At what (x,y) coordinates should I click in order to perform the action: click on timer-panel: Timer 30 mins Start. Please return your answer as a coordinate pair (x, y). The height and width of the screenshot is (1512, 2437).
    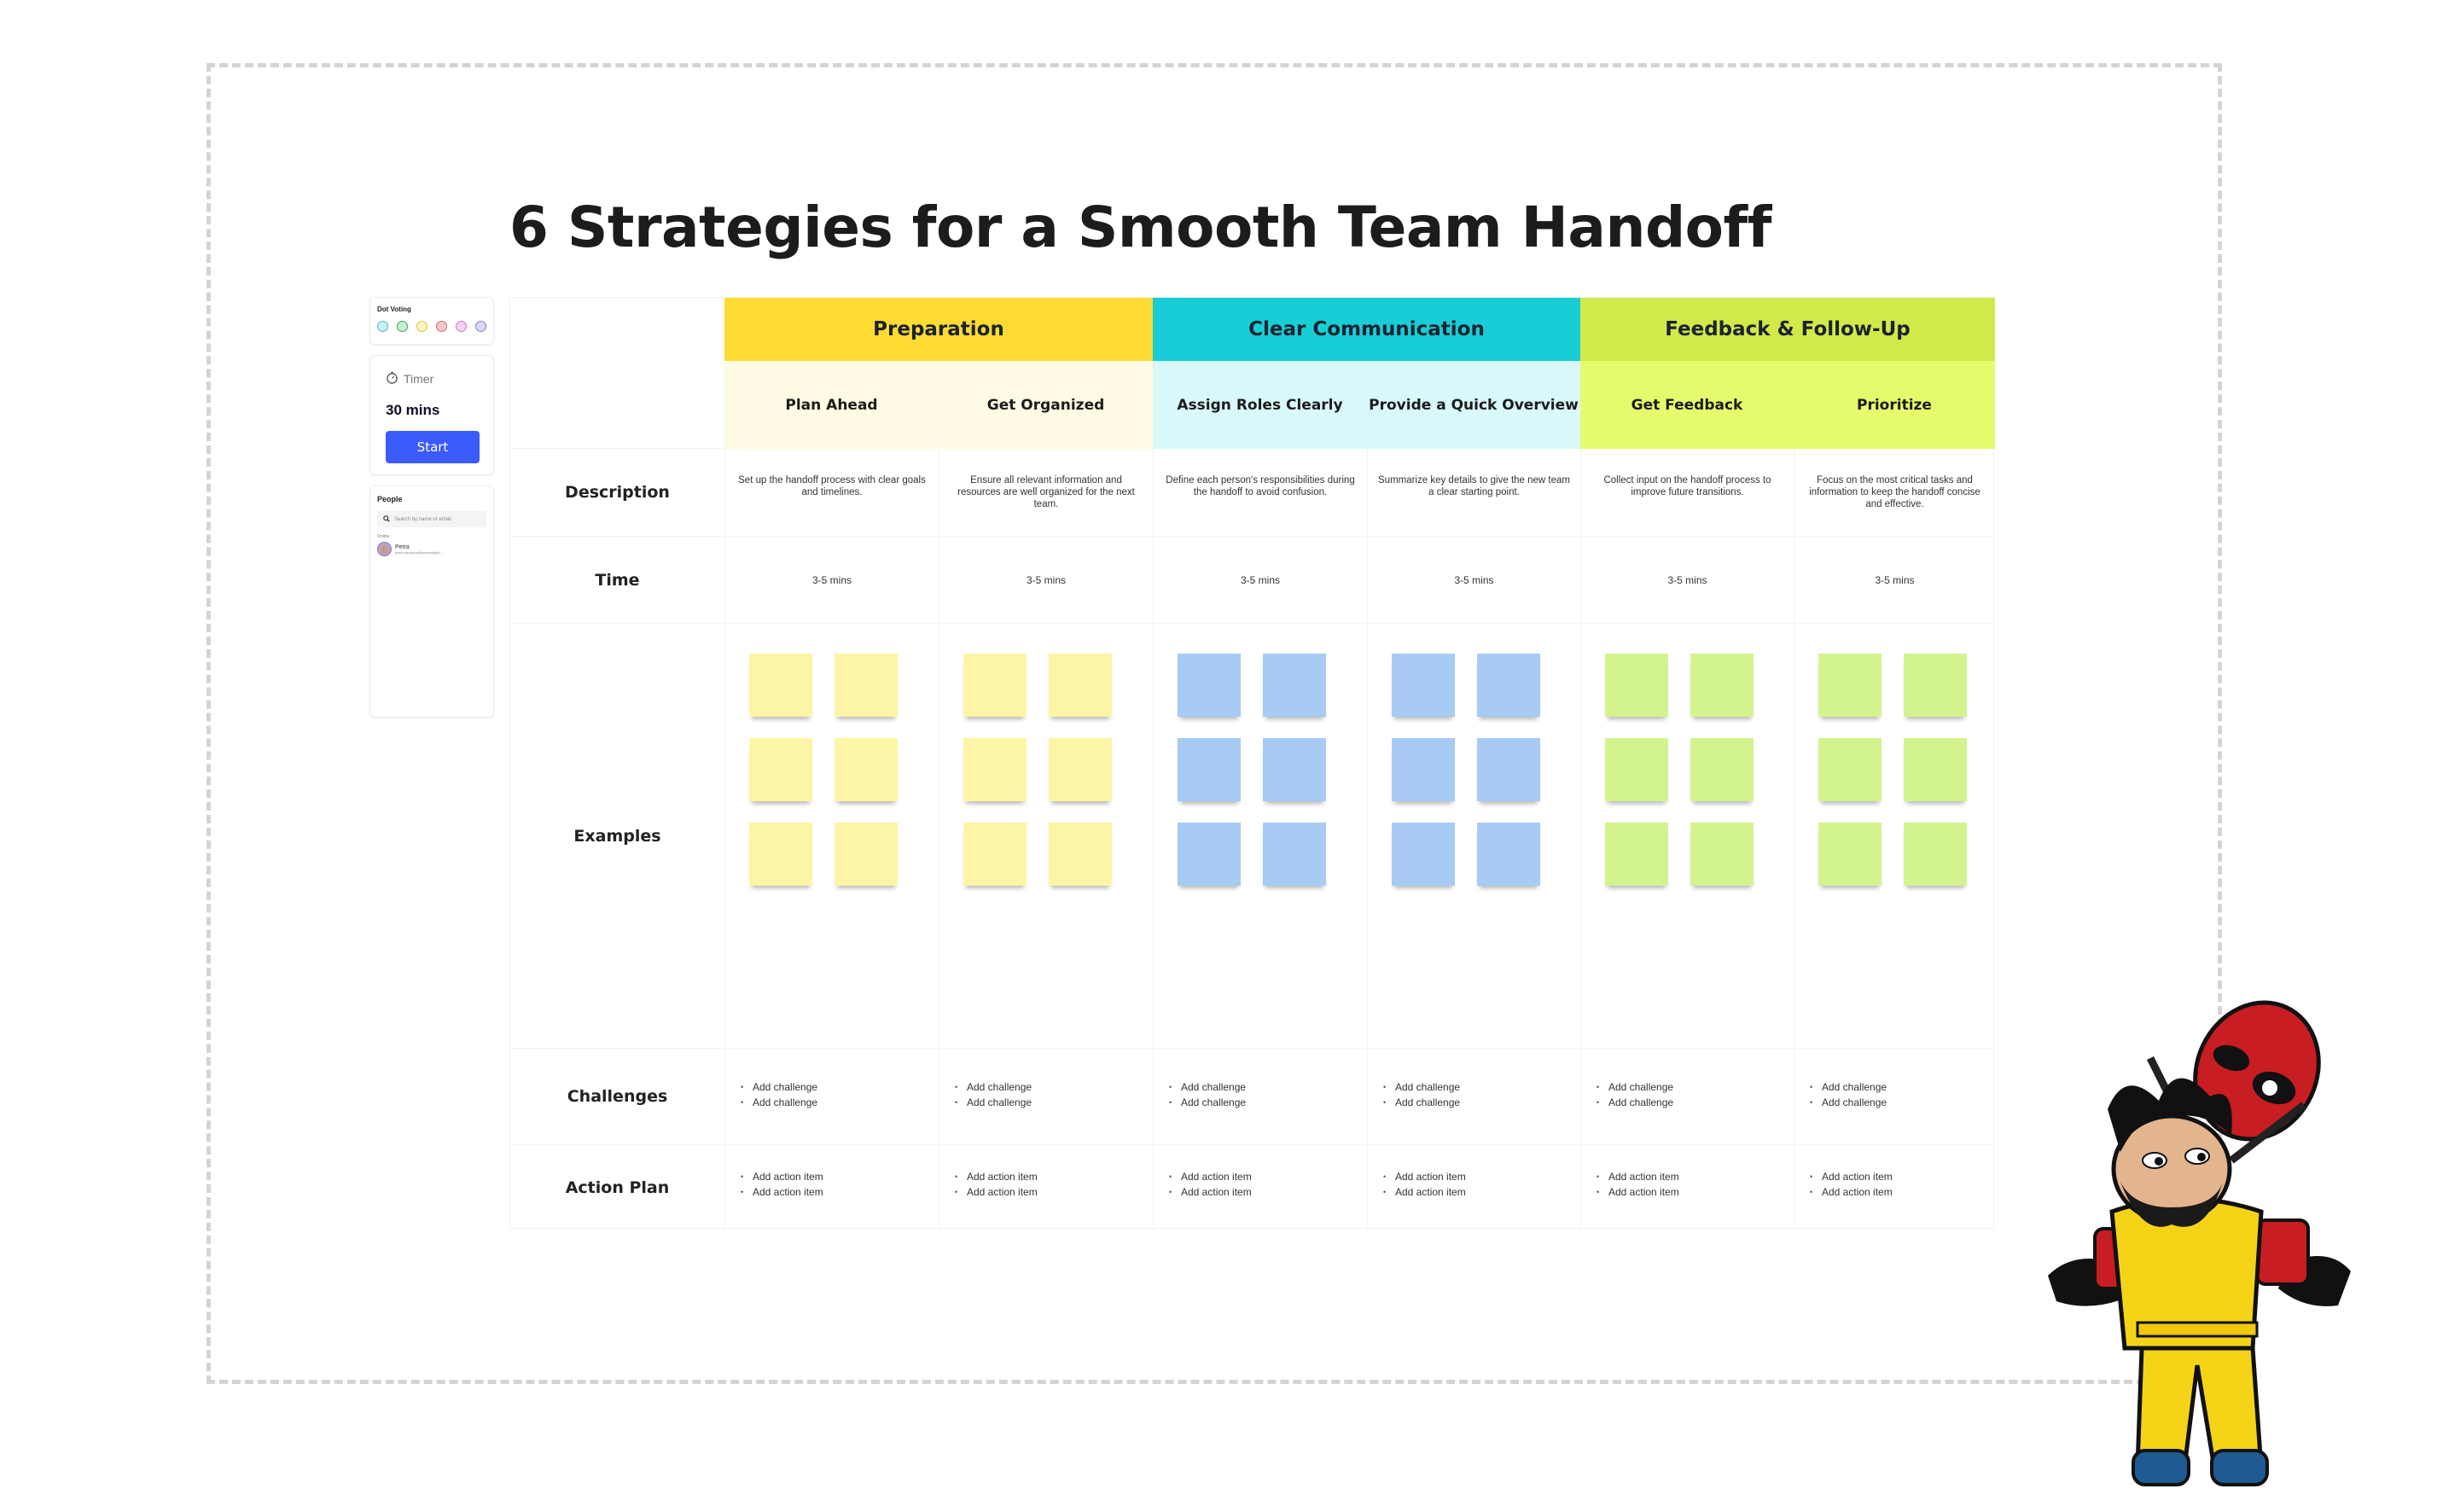
    Looking at the image, I should click on (431, 415).